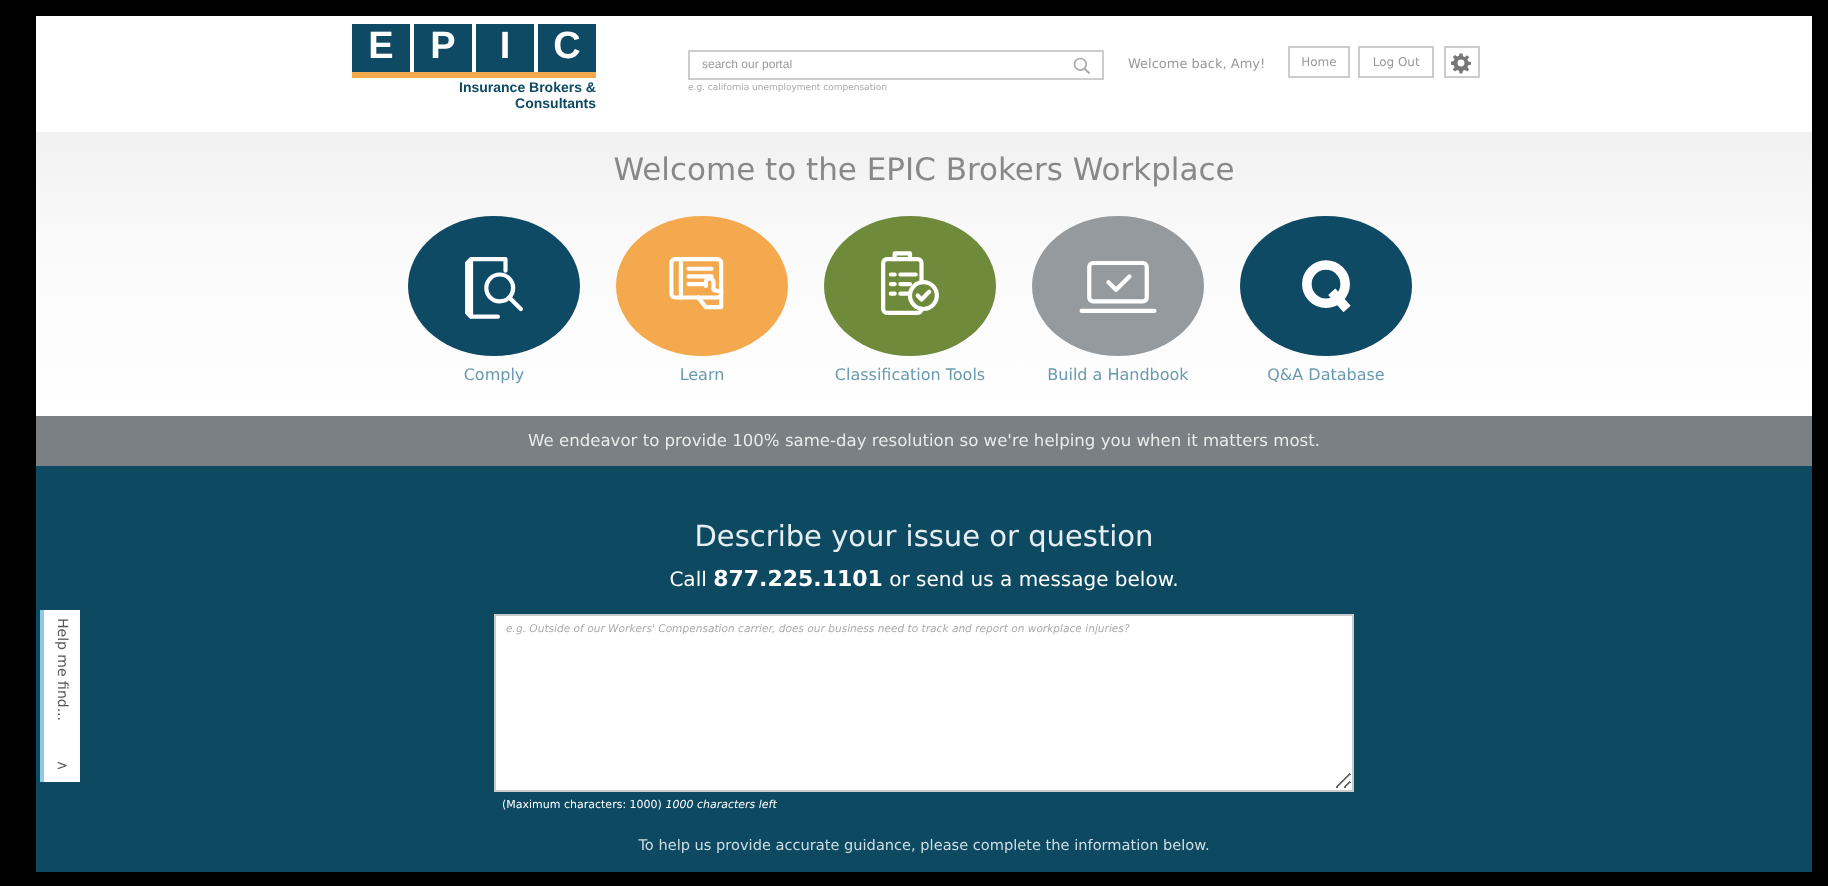 Image resolution: width=1828 pixels, height=886 pixels. I want to click on banner-text: We endeavor to provide 100% same-day resolution so we're helping you when it matters most., so click(924, 441).